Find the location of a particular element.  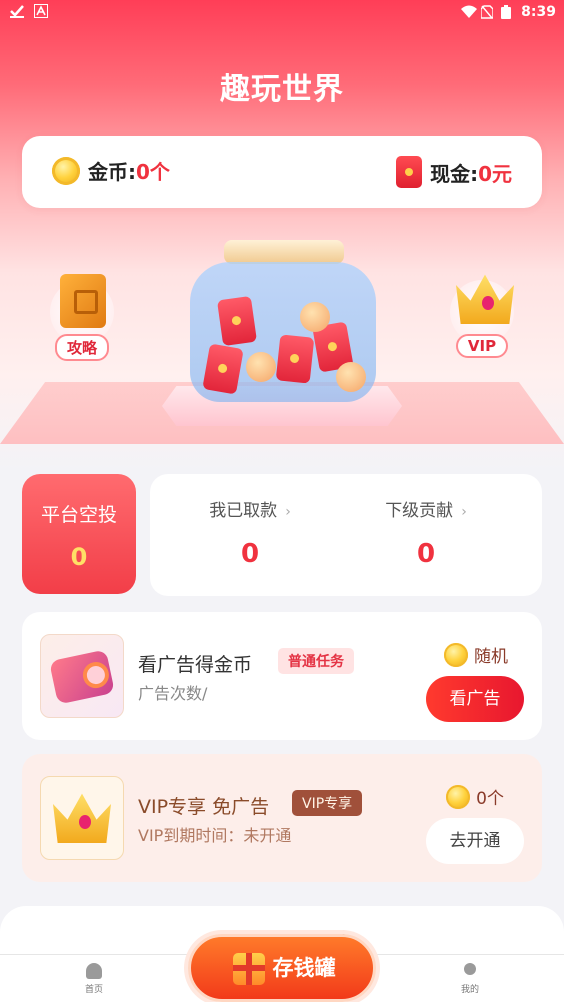

stats-card: 我已取款 › 0 下级贡献 › 0 is located at coordinates (346, 535).